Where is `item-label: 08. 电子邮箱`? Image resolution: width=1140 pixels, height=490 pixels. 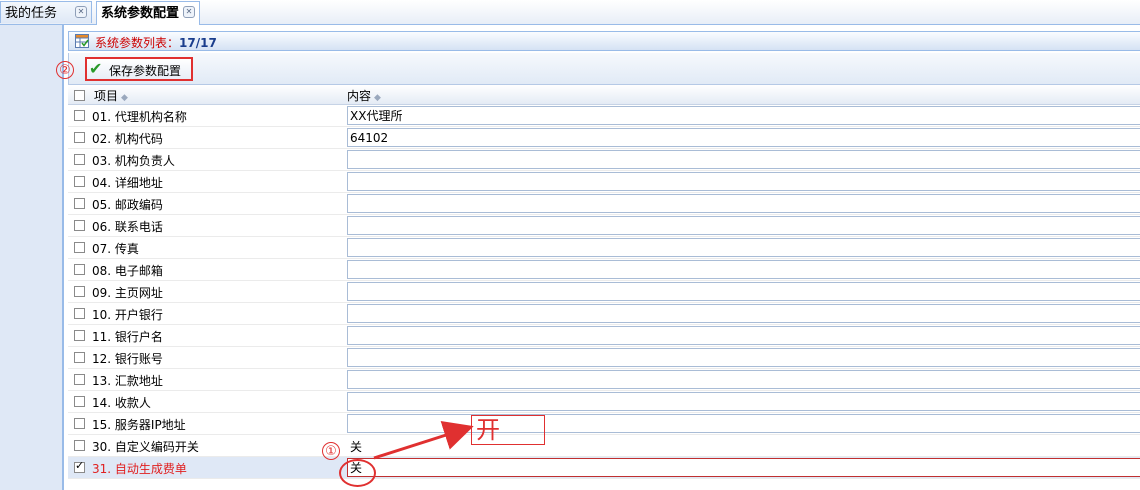 item-label: 08. 电子邮箱 is located at coordinates (127, 271).